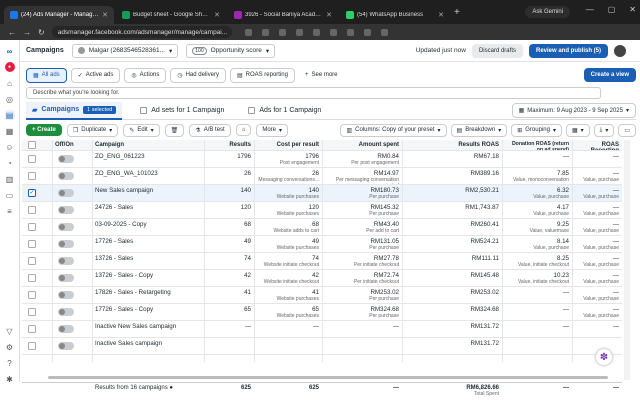 The width and height of the screenshot is (640, 400). What do you see at coordinates (243, 130) in the screenshot?
I see `tag-button: ⌂` at bounding box center [243, 130].